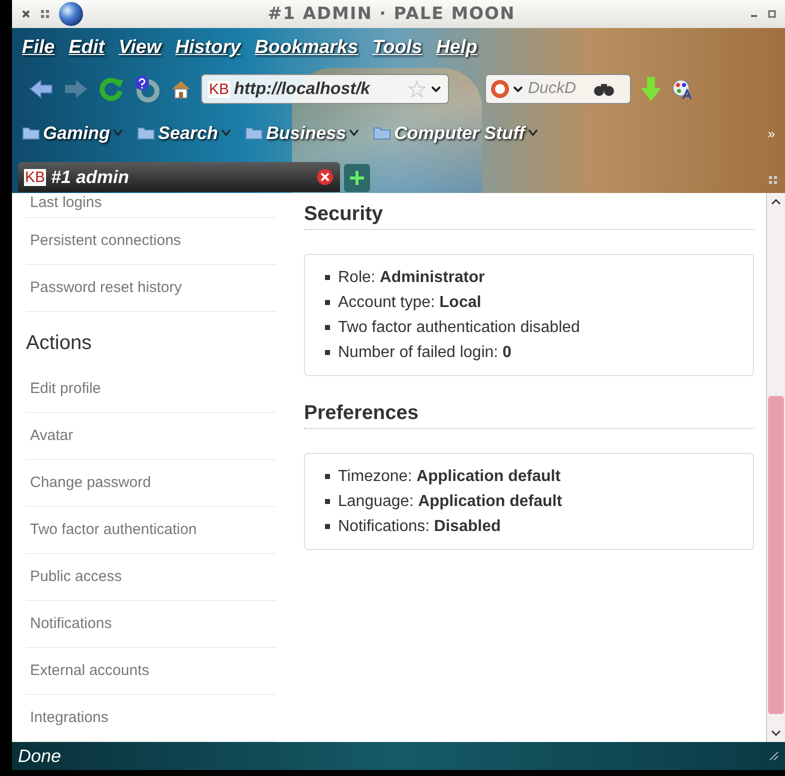 The image size is (785, 776). What do you see at coordinates (774, 756) in the screenshot?
I see `resize-grip-icon` at bounding box center [774, 756].